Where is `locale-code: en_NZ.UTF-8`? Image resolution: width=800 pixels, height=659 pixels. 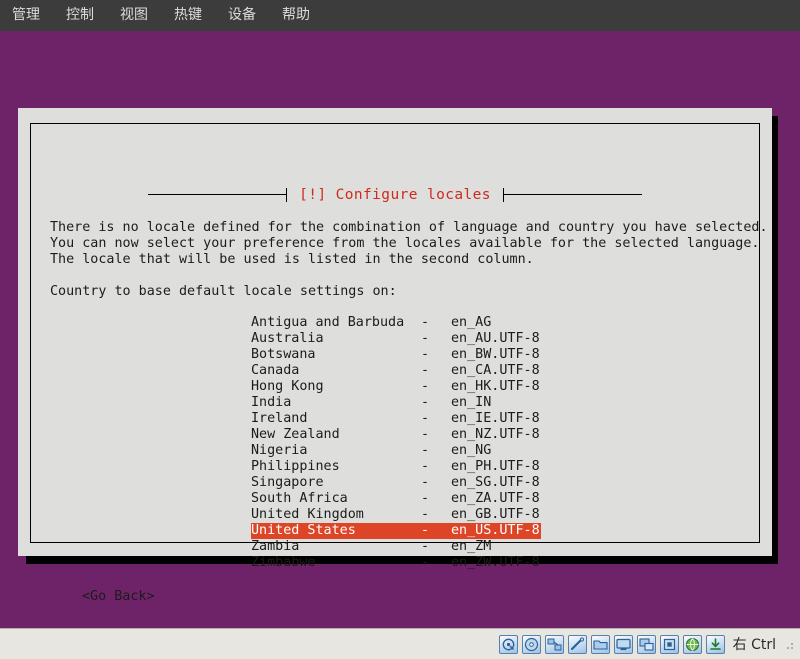
locale-code: en_NZ.UTF-8 is located at coordinates (495, 434).